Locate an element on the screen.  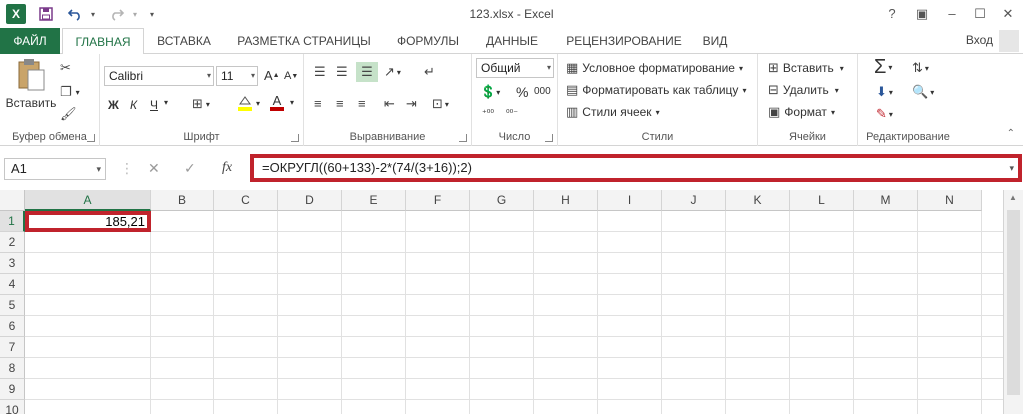
collapse-ribbon-icon: ⌃ is located at coordinates (1011, 133).